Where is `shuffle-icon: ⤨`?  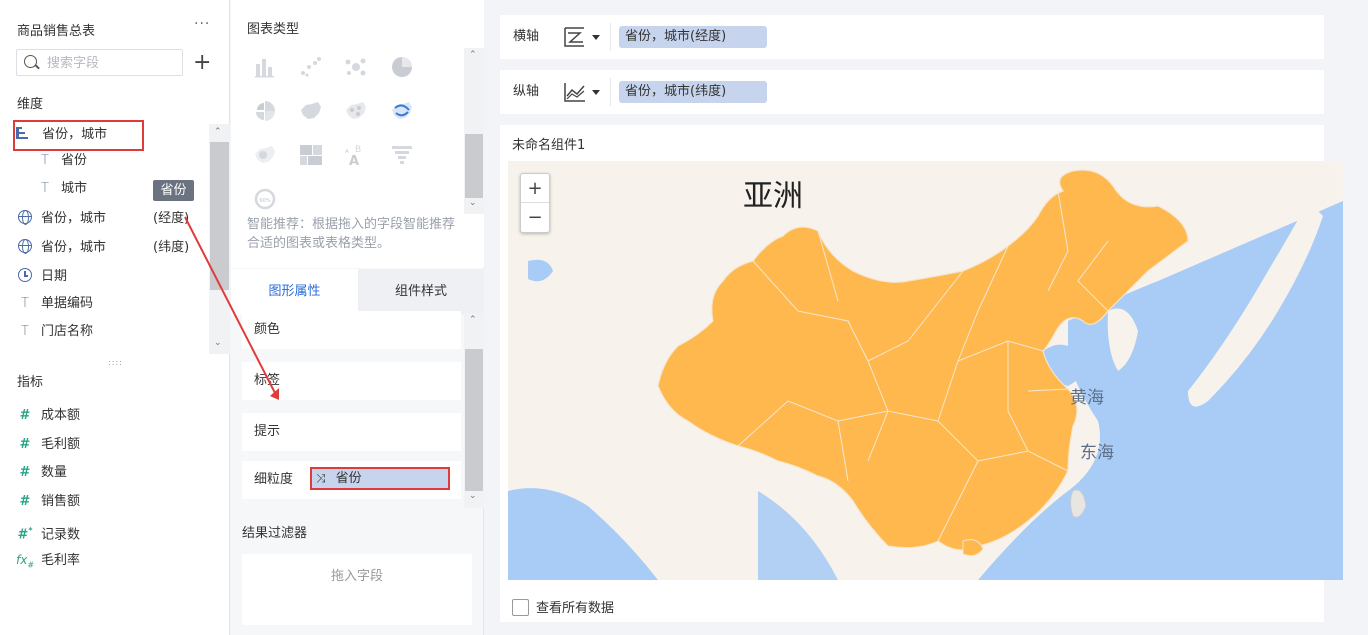 shuffle-icon: ⤨ is located at coordinates (321, 478).